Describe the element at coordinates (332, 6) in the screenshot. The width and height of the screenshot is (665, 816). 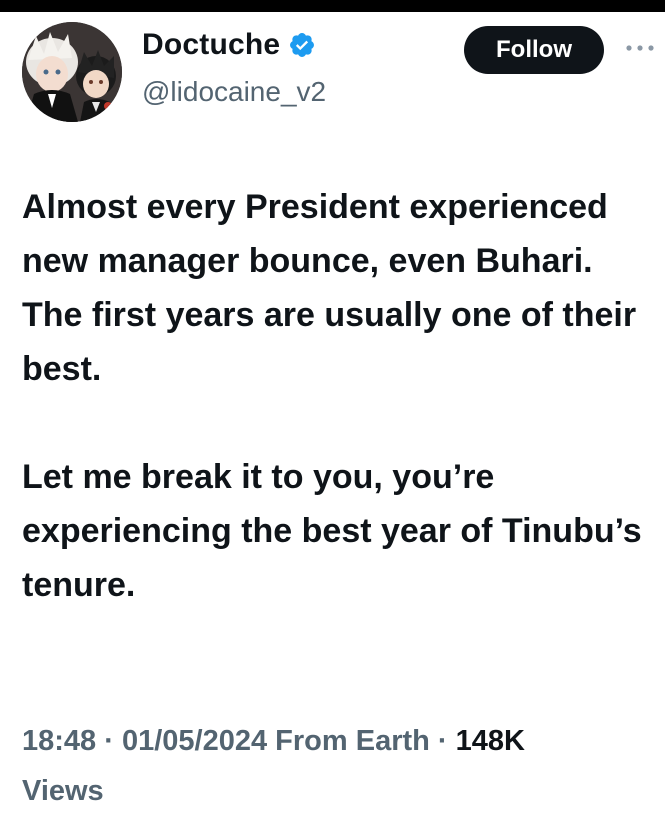
I see `status-bar-strip` at that location.